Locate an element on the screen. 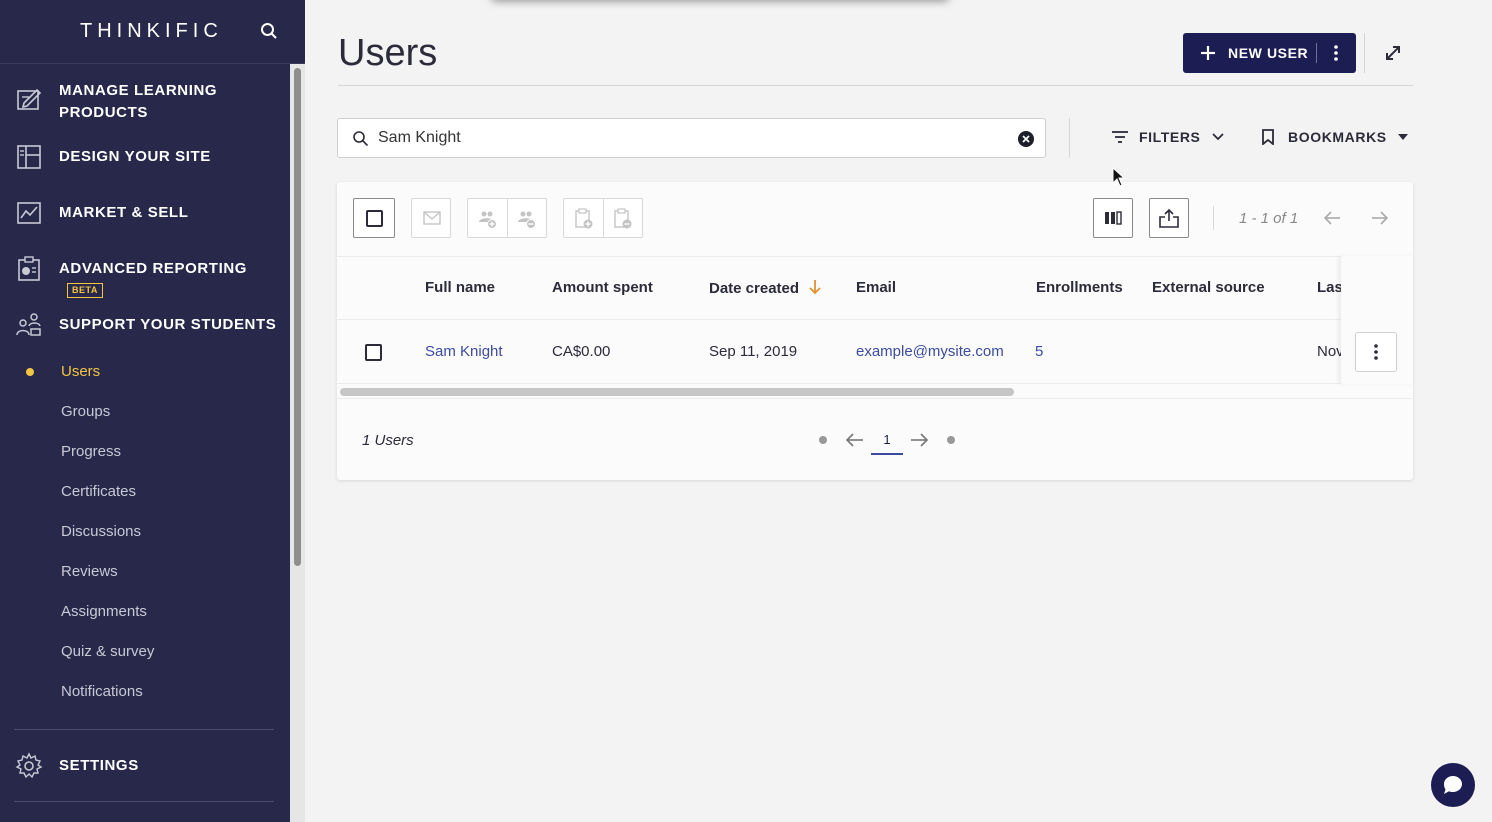  range-indicator: 1 - 1 of 1 is located at coordinates (1269, 218).